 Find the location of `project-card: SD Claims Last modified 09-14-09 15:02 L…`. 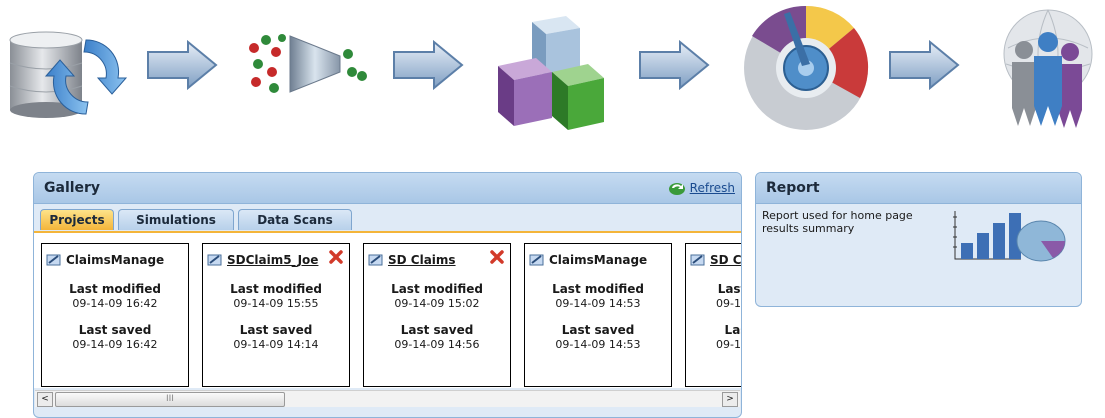

project-card: SD Claims Last modified 09-14-09 15:02 L… is located at coordinates (437, 315).